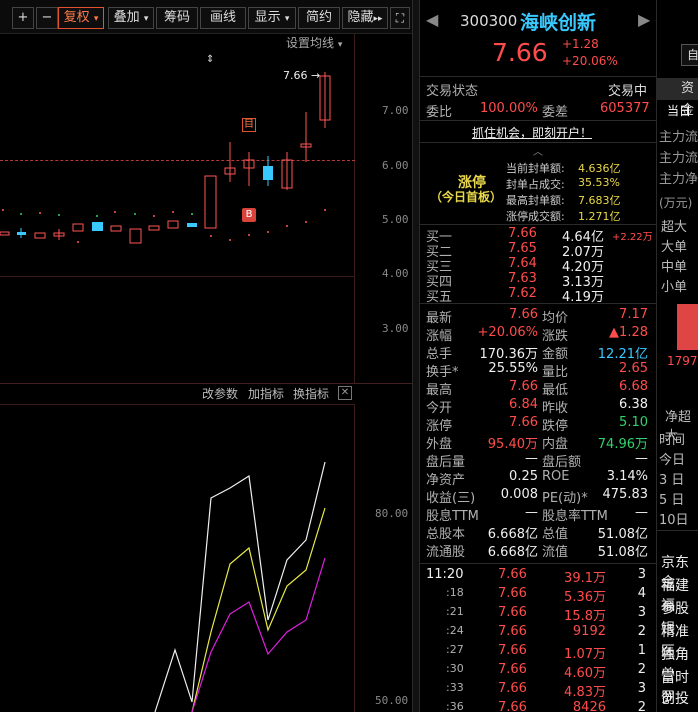 The width and height of the screenshot is (698, 712). Describe the element at coordinates (555, 390) in the screenshot. I see `stat-label: 最低` at that location.